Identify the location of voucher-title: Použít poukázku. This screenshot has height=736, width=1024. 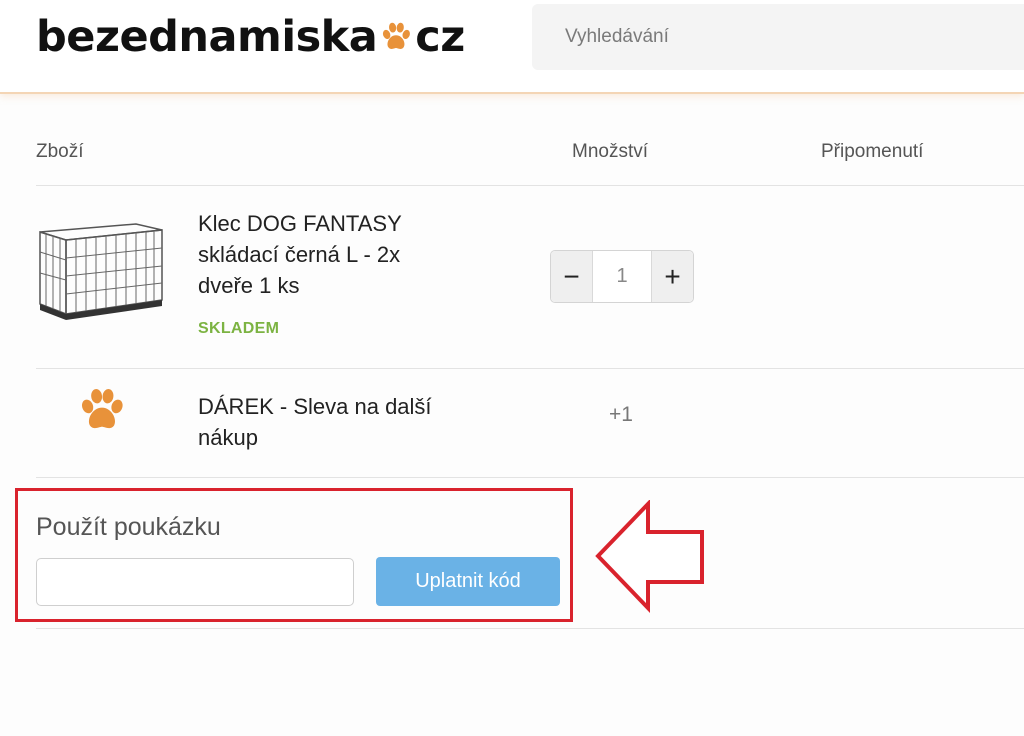
(128, 527).